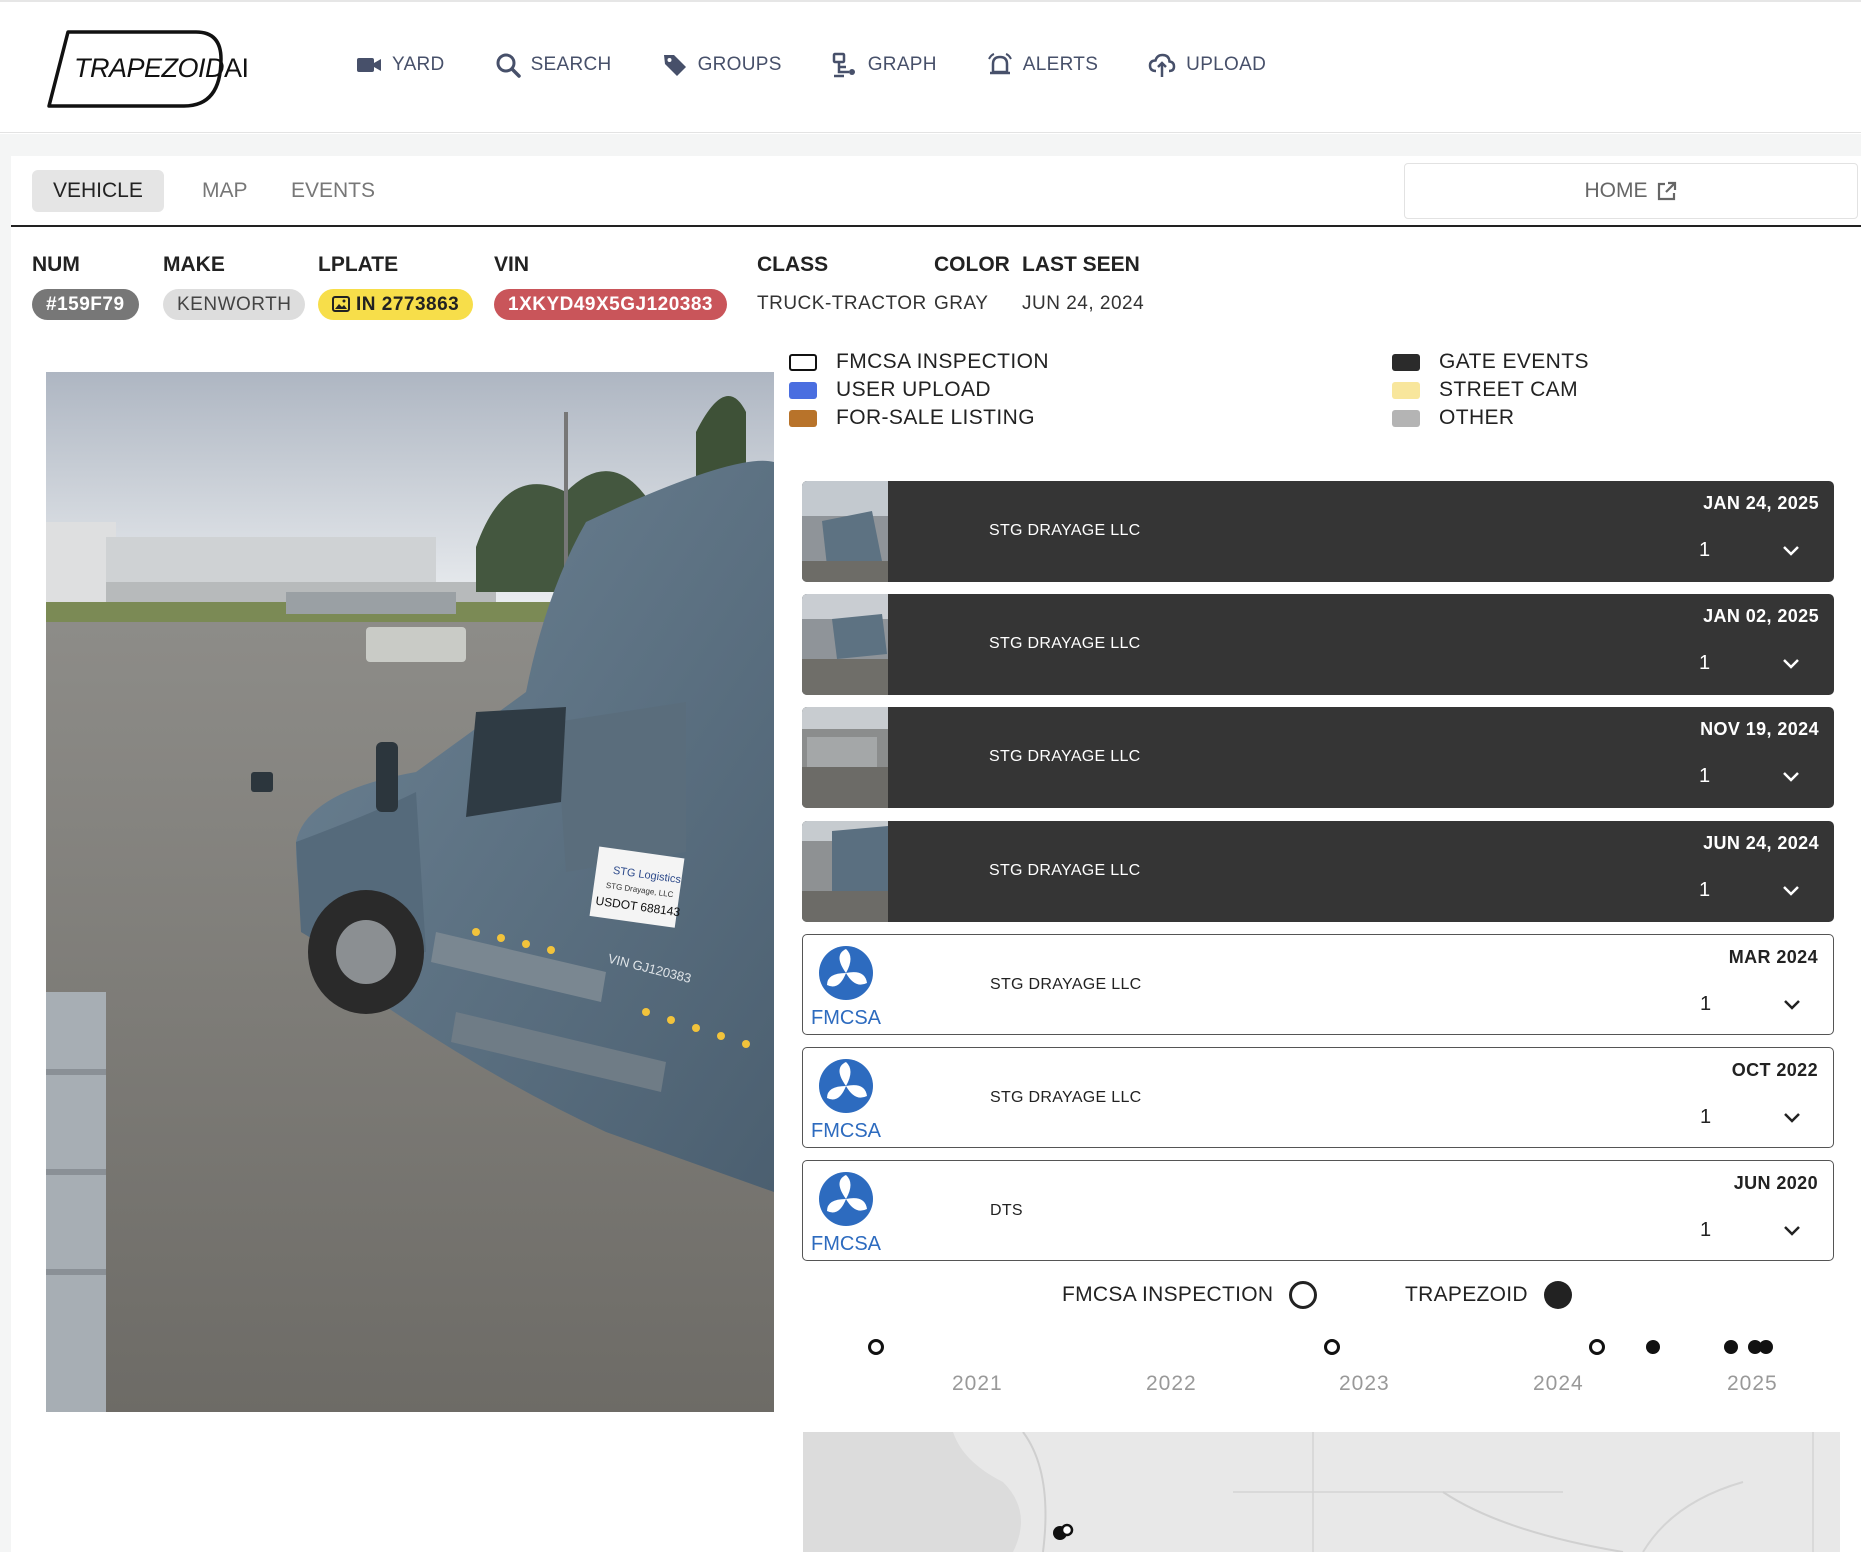 The width and height of the screenshot is (1861, 1552). What do you see at coordinates (1318, 531) in the screenshot?
I see `event-card: STG DRAYAGE LLC JAN 24, 2025 1` at bounding box center [1318, 531].